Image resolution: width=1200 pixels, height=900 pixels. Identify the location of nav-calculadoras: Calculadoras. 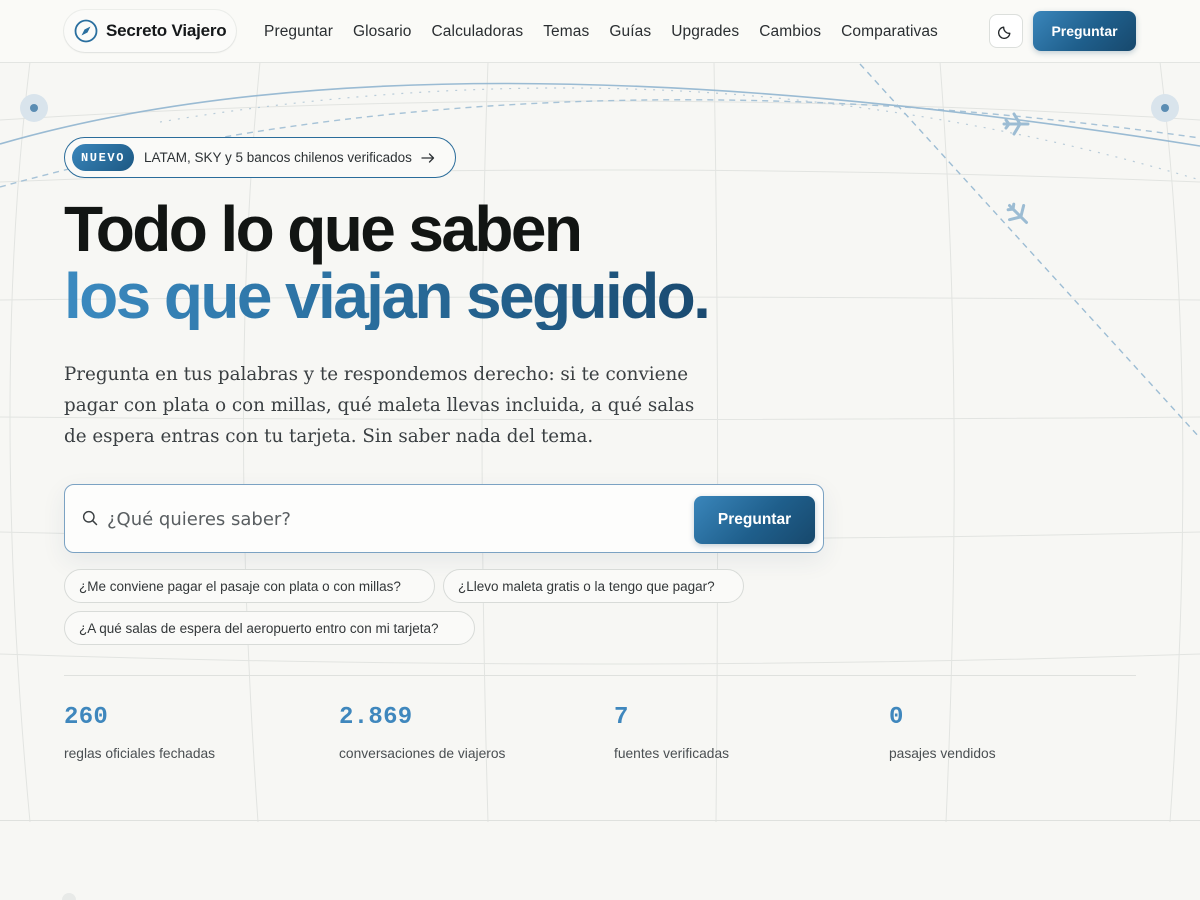
(478, 32).